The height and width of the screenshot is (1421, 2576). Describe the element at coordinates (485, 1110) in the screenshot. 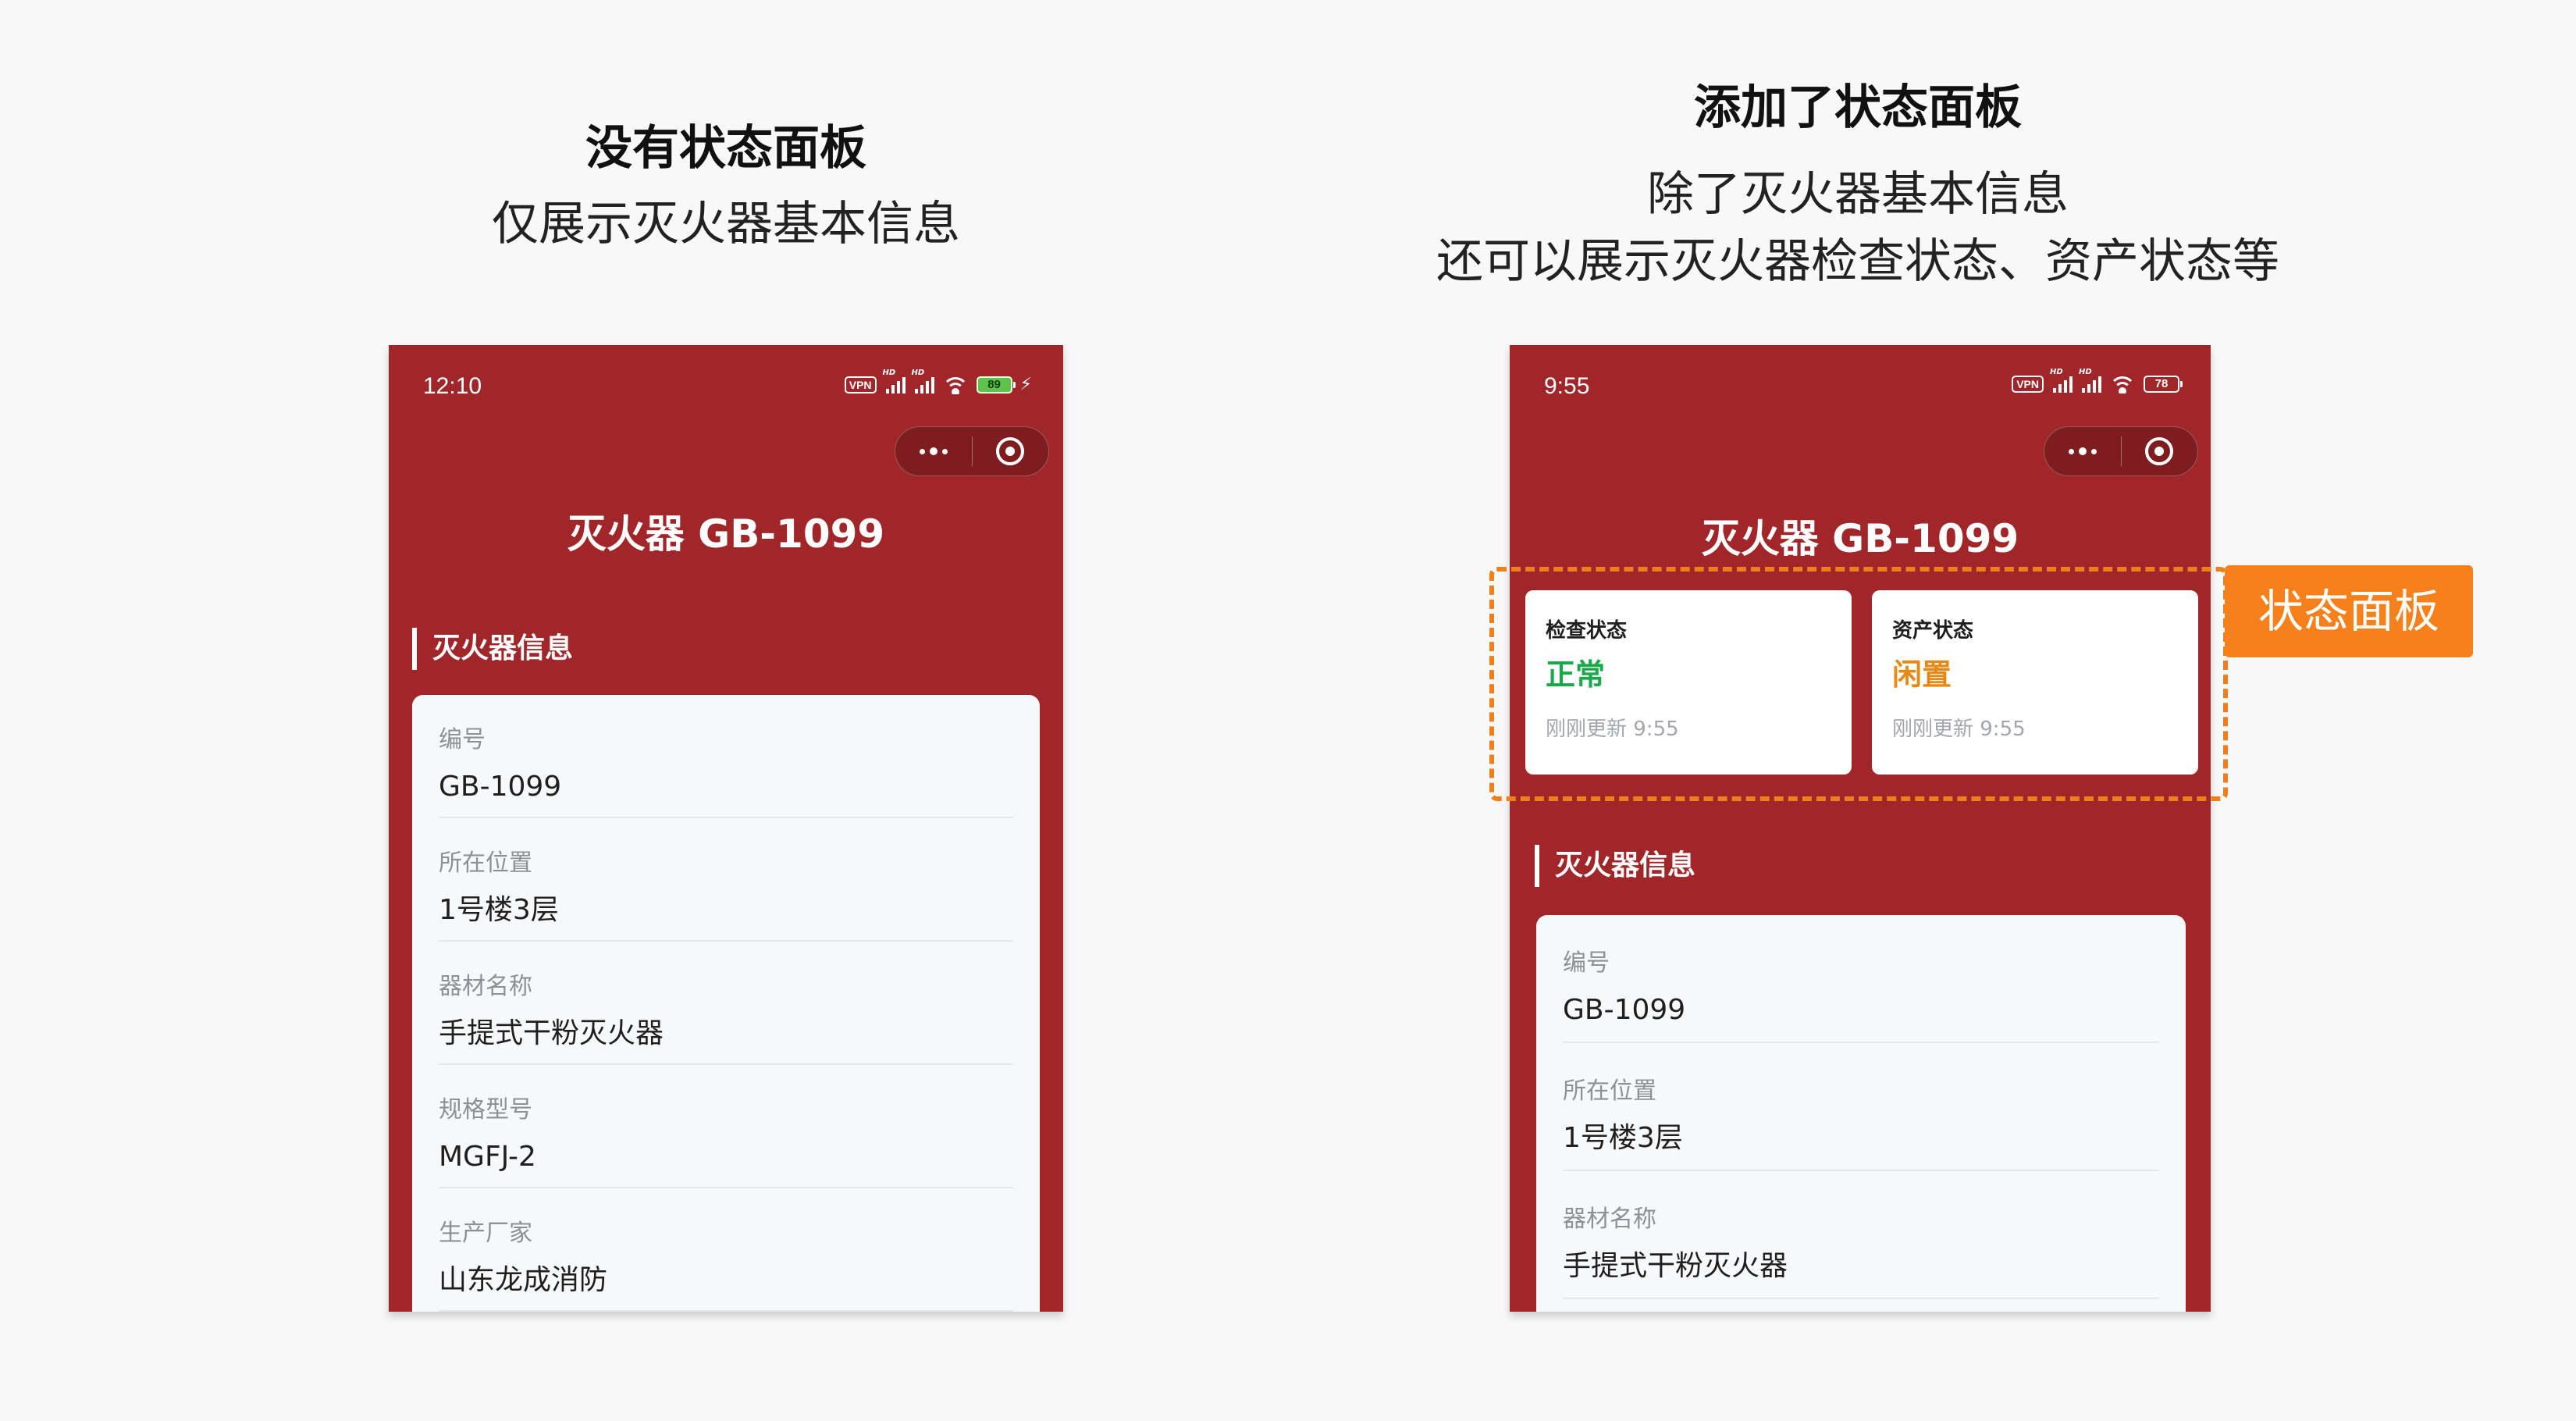

I see `info-label: 规格型号` at that location.